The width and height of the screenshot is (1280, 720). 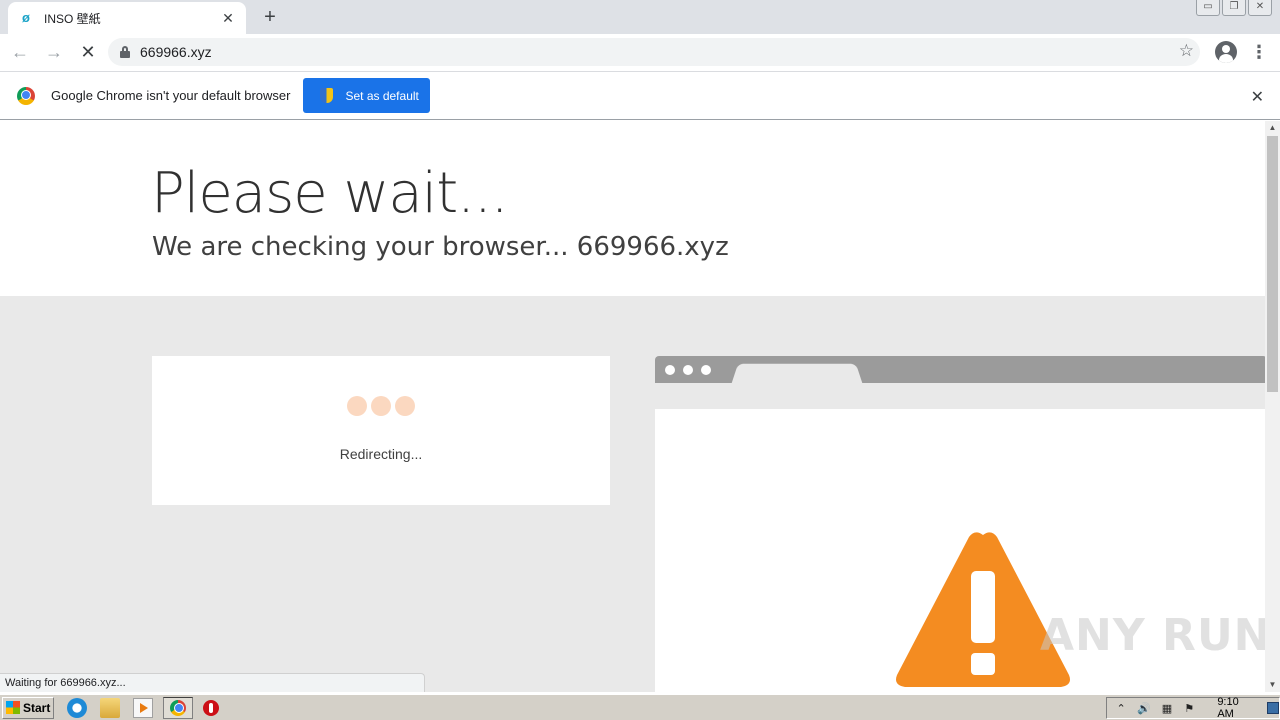 I want to click on loading-dots-icon, so click(x=381, y=406).